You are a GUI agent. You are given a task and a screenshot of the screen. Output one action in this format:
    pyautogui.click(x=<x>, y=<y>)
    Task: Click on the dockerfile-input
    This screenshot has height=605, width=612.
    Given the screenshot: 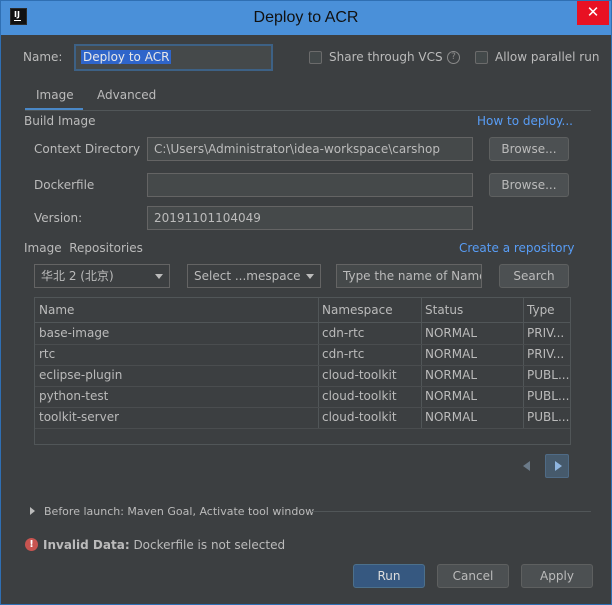 What is the action you would take?
    pyautogui.click(x=310, y=185)
    